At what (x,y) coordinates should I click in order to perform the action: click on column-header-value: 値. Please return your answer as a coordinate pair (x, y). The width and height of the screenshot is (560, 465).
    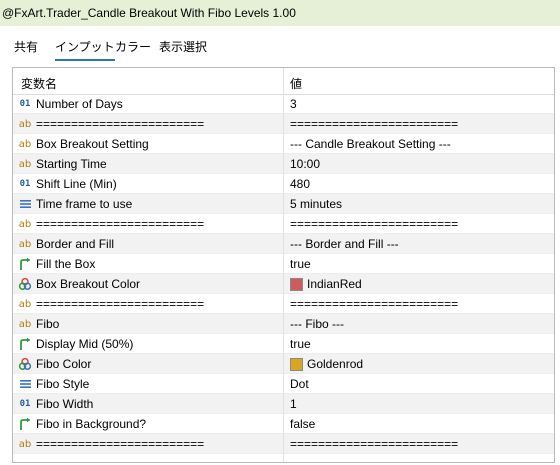
    Looking at the image, I should click on (296, 83).